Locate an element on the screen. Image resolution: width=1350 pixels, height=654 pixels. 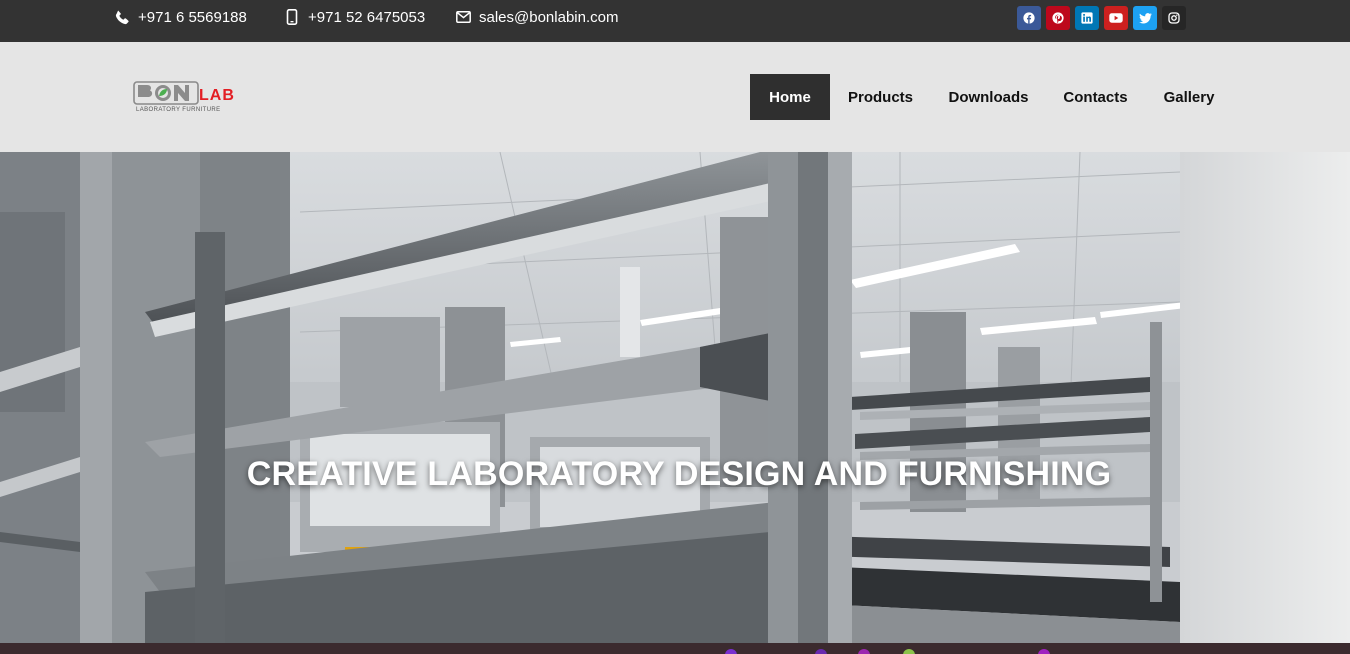
facebook-icon is located at coordinates (1029, 18).